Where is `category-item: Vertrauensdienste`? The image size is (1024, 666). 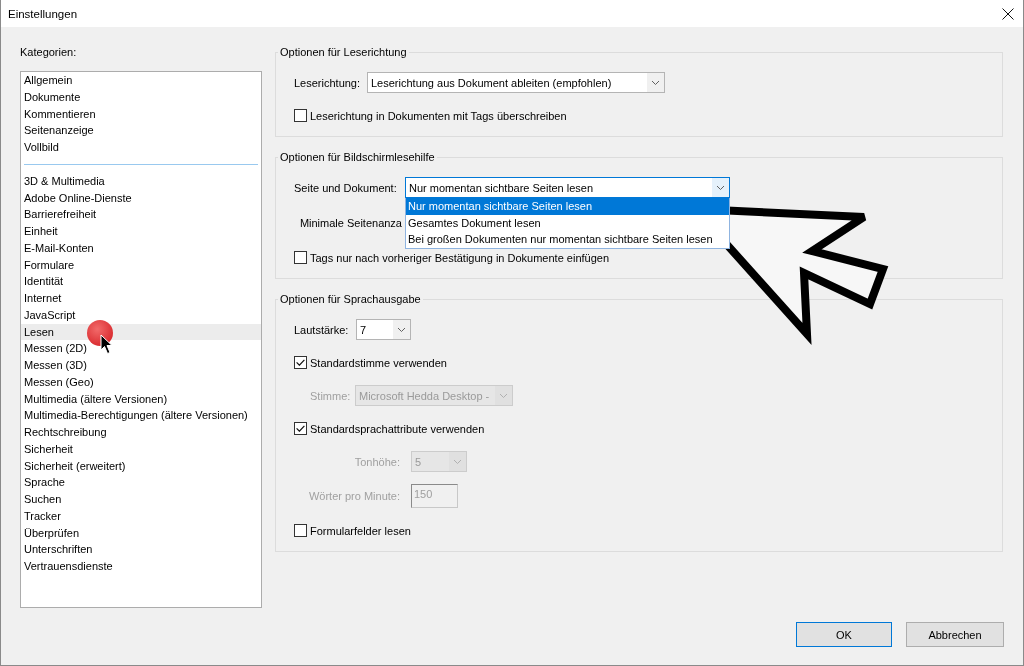 category-item: Vertrauensdienste is located at coordinates (141, 566).